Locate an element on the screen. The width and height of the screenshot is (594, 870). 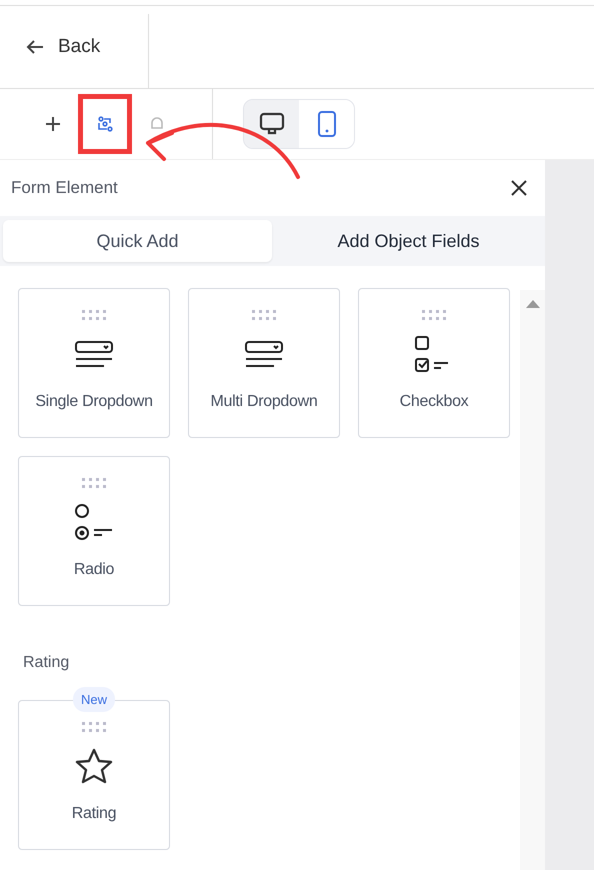
card-label: Rating is located at coordinates (94, 814).